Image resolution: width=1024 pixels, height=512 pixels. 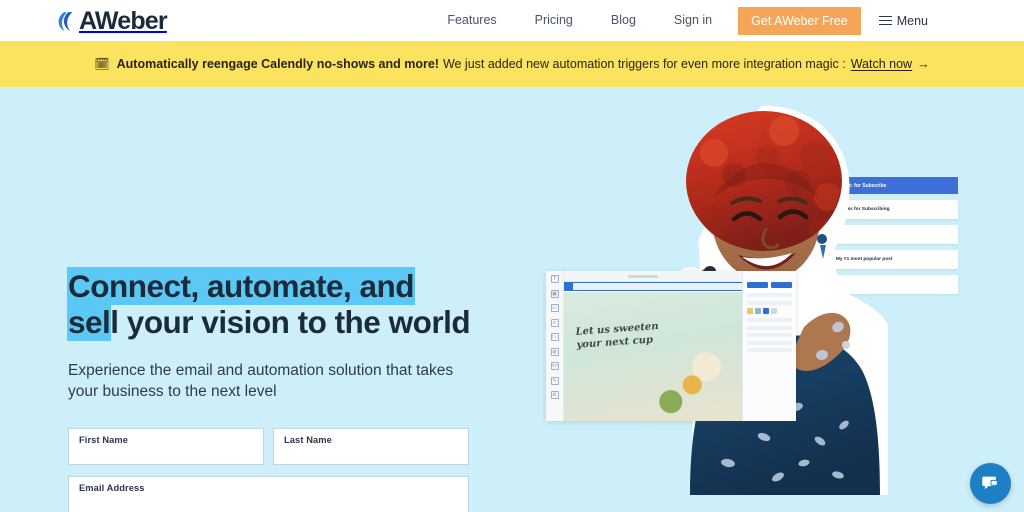 I want to click on editor-signature-icon: ✎, so click(x=554, y=380).